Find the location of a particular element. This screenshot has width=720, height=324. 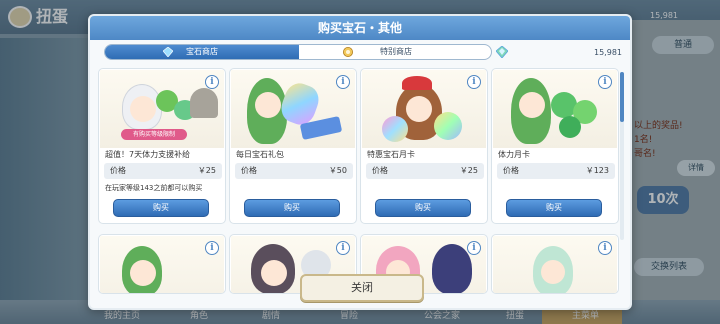

shop-tabs: 宝石商店 特别商店 is located at coordinates (298, 52).